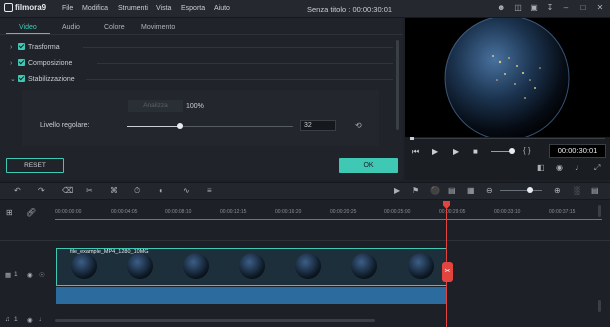 This screenshot has height=327, width=610. Describe the element at coordinates (521, 190) in the screenshot. I see `zoom-slider` at that location.